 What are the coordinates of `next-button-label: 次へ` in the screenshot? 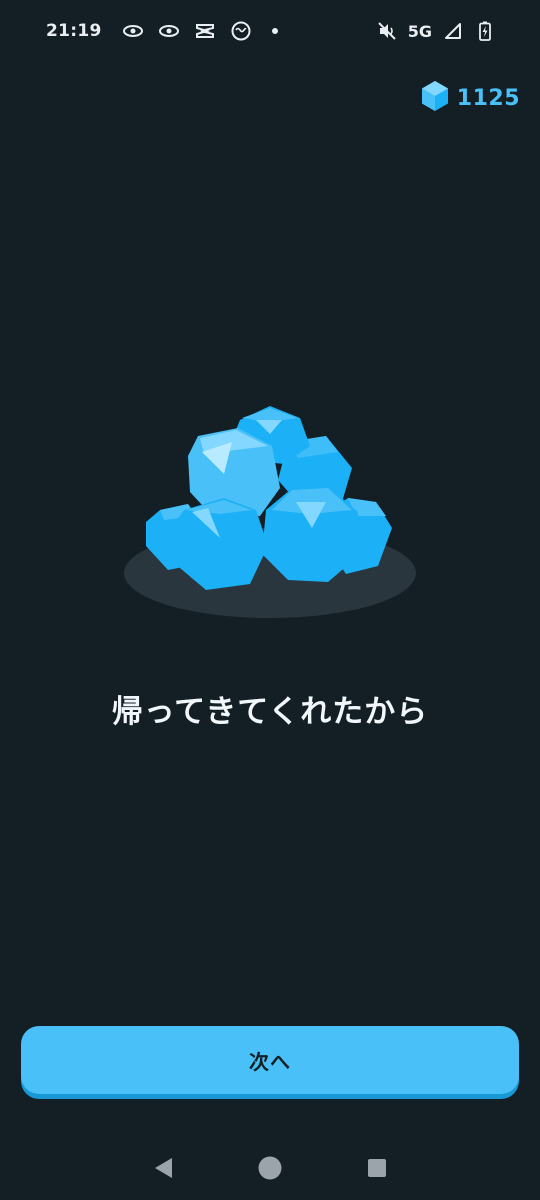 It's located at (270, 1061).